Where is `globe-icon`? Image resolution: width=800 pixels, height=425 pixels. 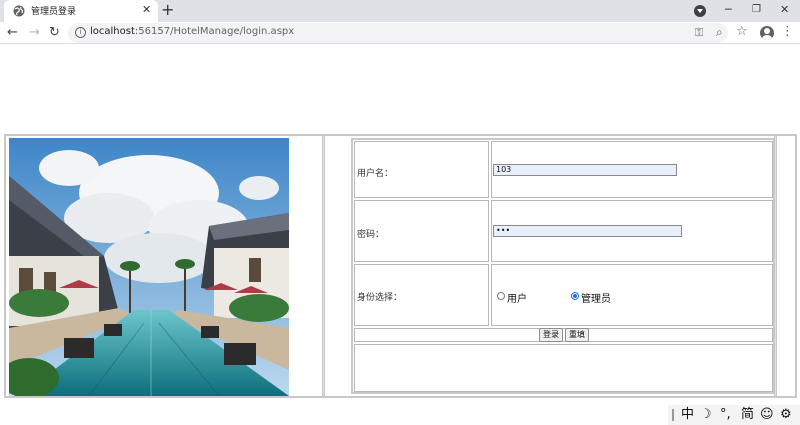 globe-icon is located at coordinates (19, 11).